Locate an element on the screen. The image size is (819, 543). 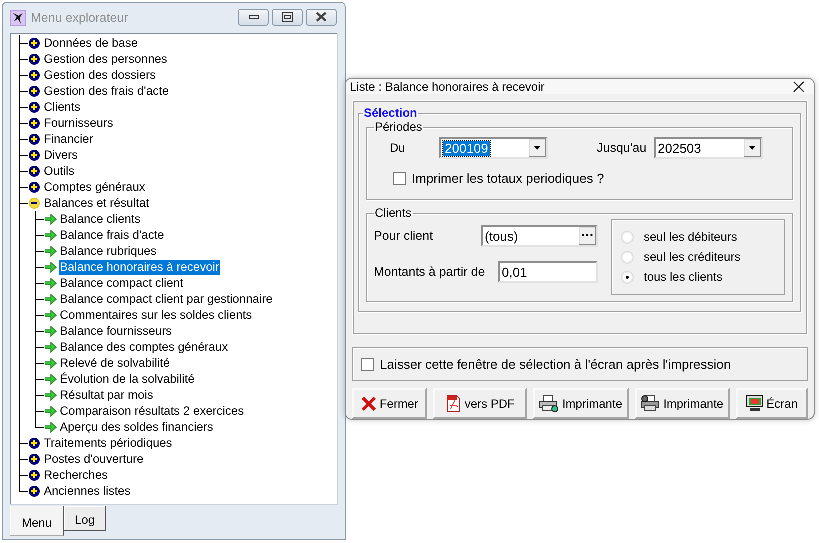
tree-item: Gestion des personnes is located at coordinates (105, 59).